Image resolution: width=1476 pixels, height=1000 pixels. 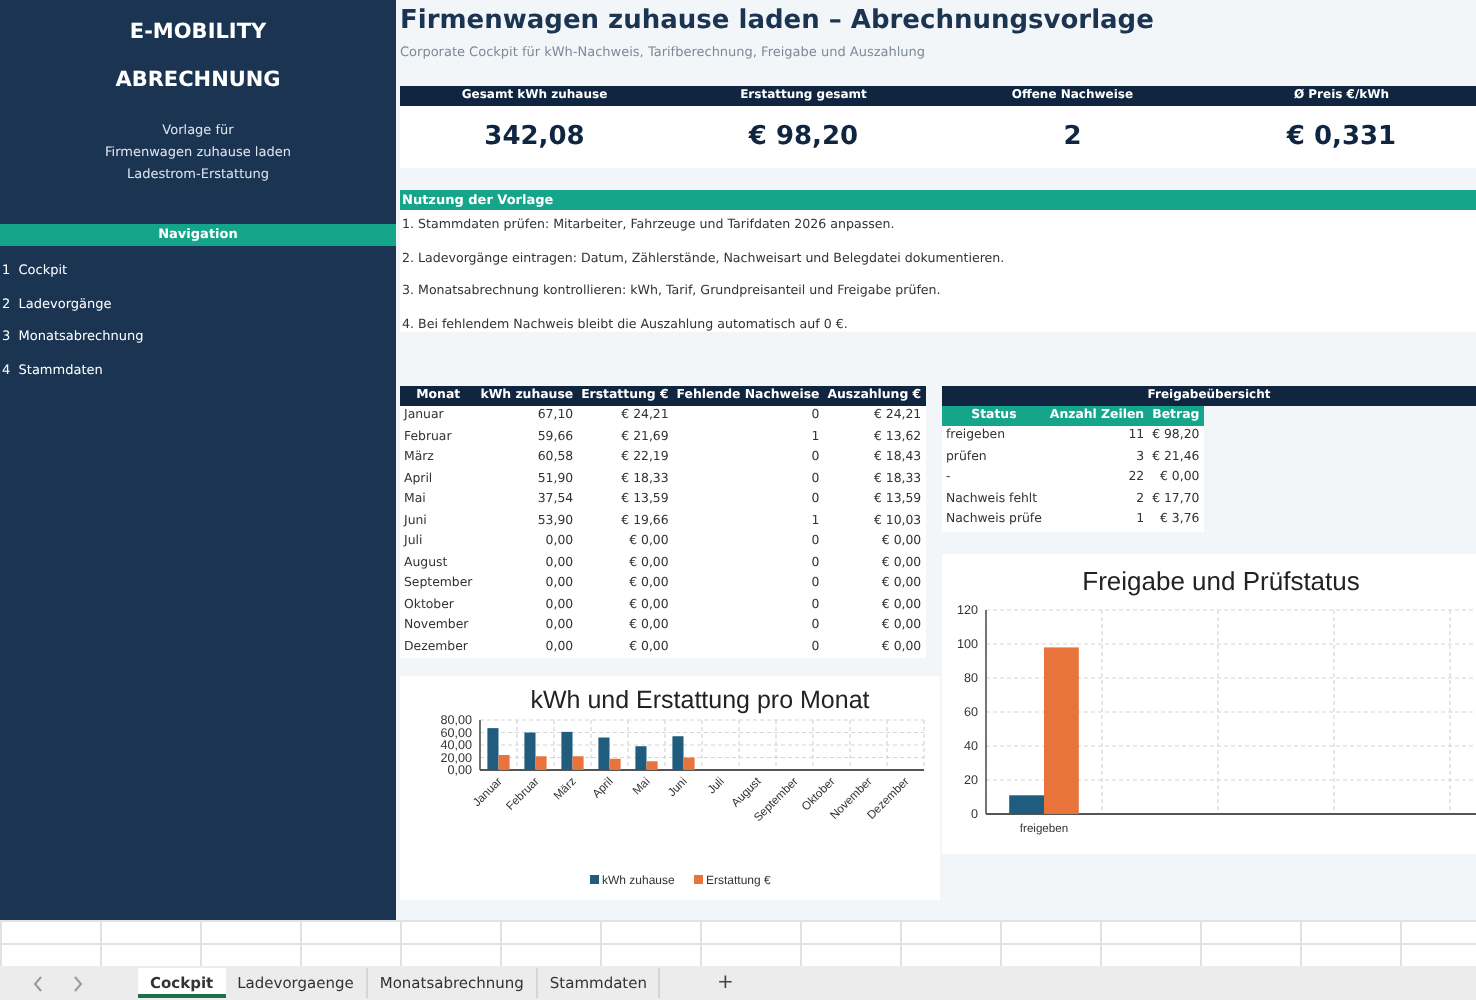 What do you see at coordinates (1341, 137) in the screenshot?
I see `kpi-value: € 0,331` at bounding box center [1341, 137].